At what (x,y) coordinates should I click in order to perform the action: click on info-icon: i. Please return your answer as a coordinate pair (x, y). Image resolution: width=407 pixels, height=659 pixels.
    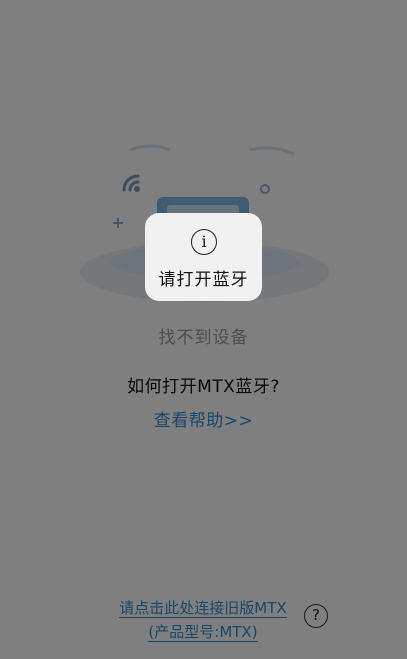
    Looking at the image, I should click on (204, 242).